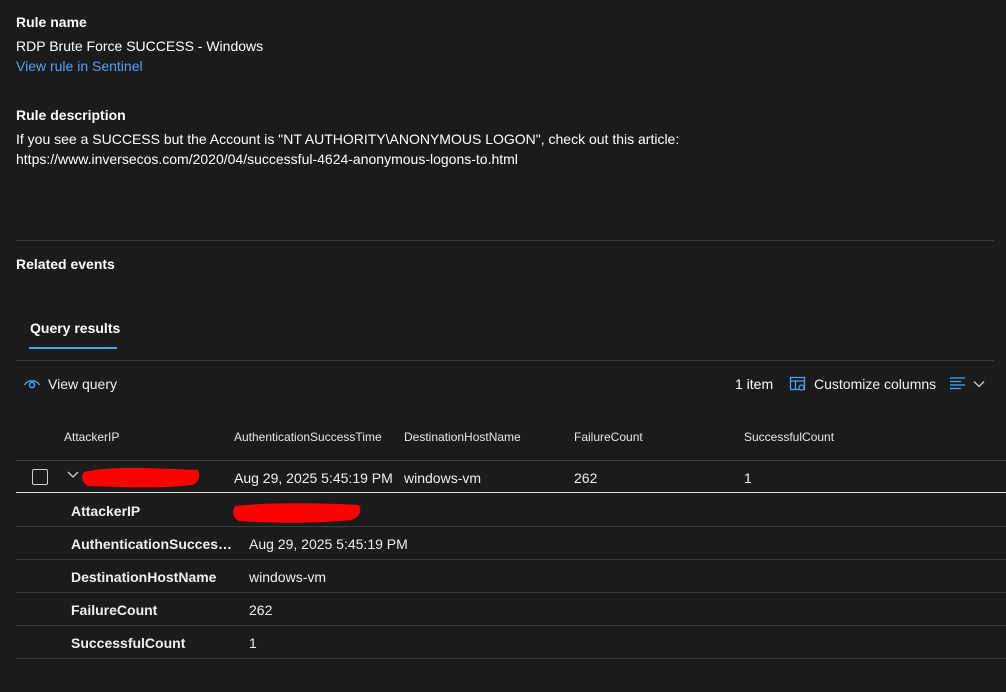 The width and height of the screenshot is (1006, 692). I want to click on detail-label-attackerip: AttackerIP, so click(106, 511).